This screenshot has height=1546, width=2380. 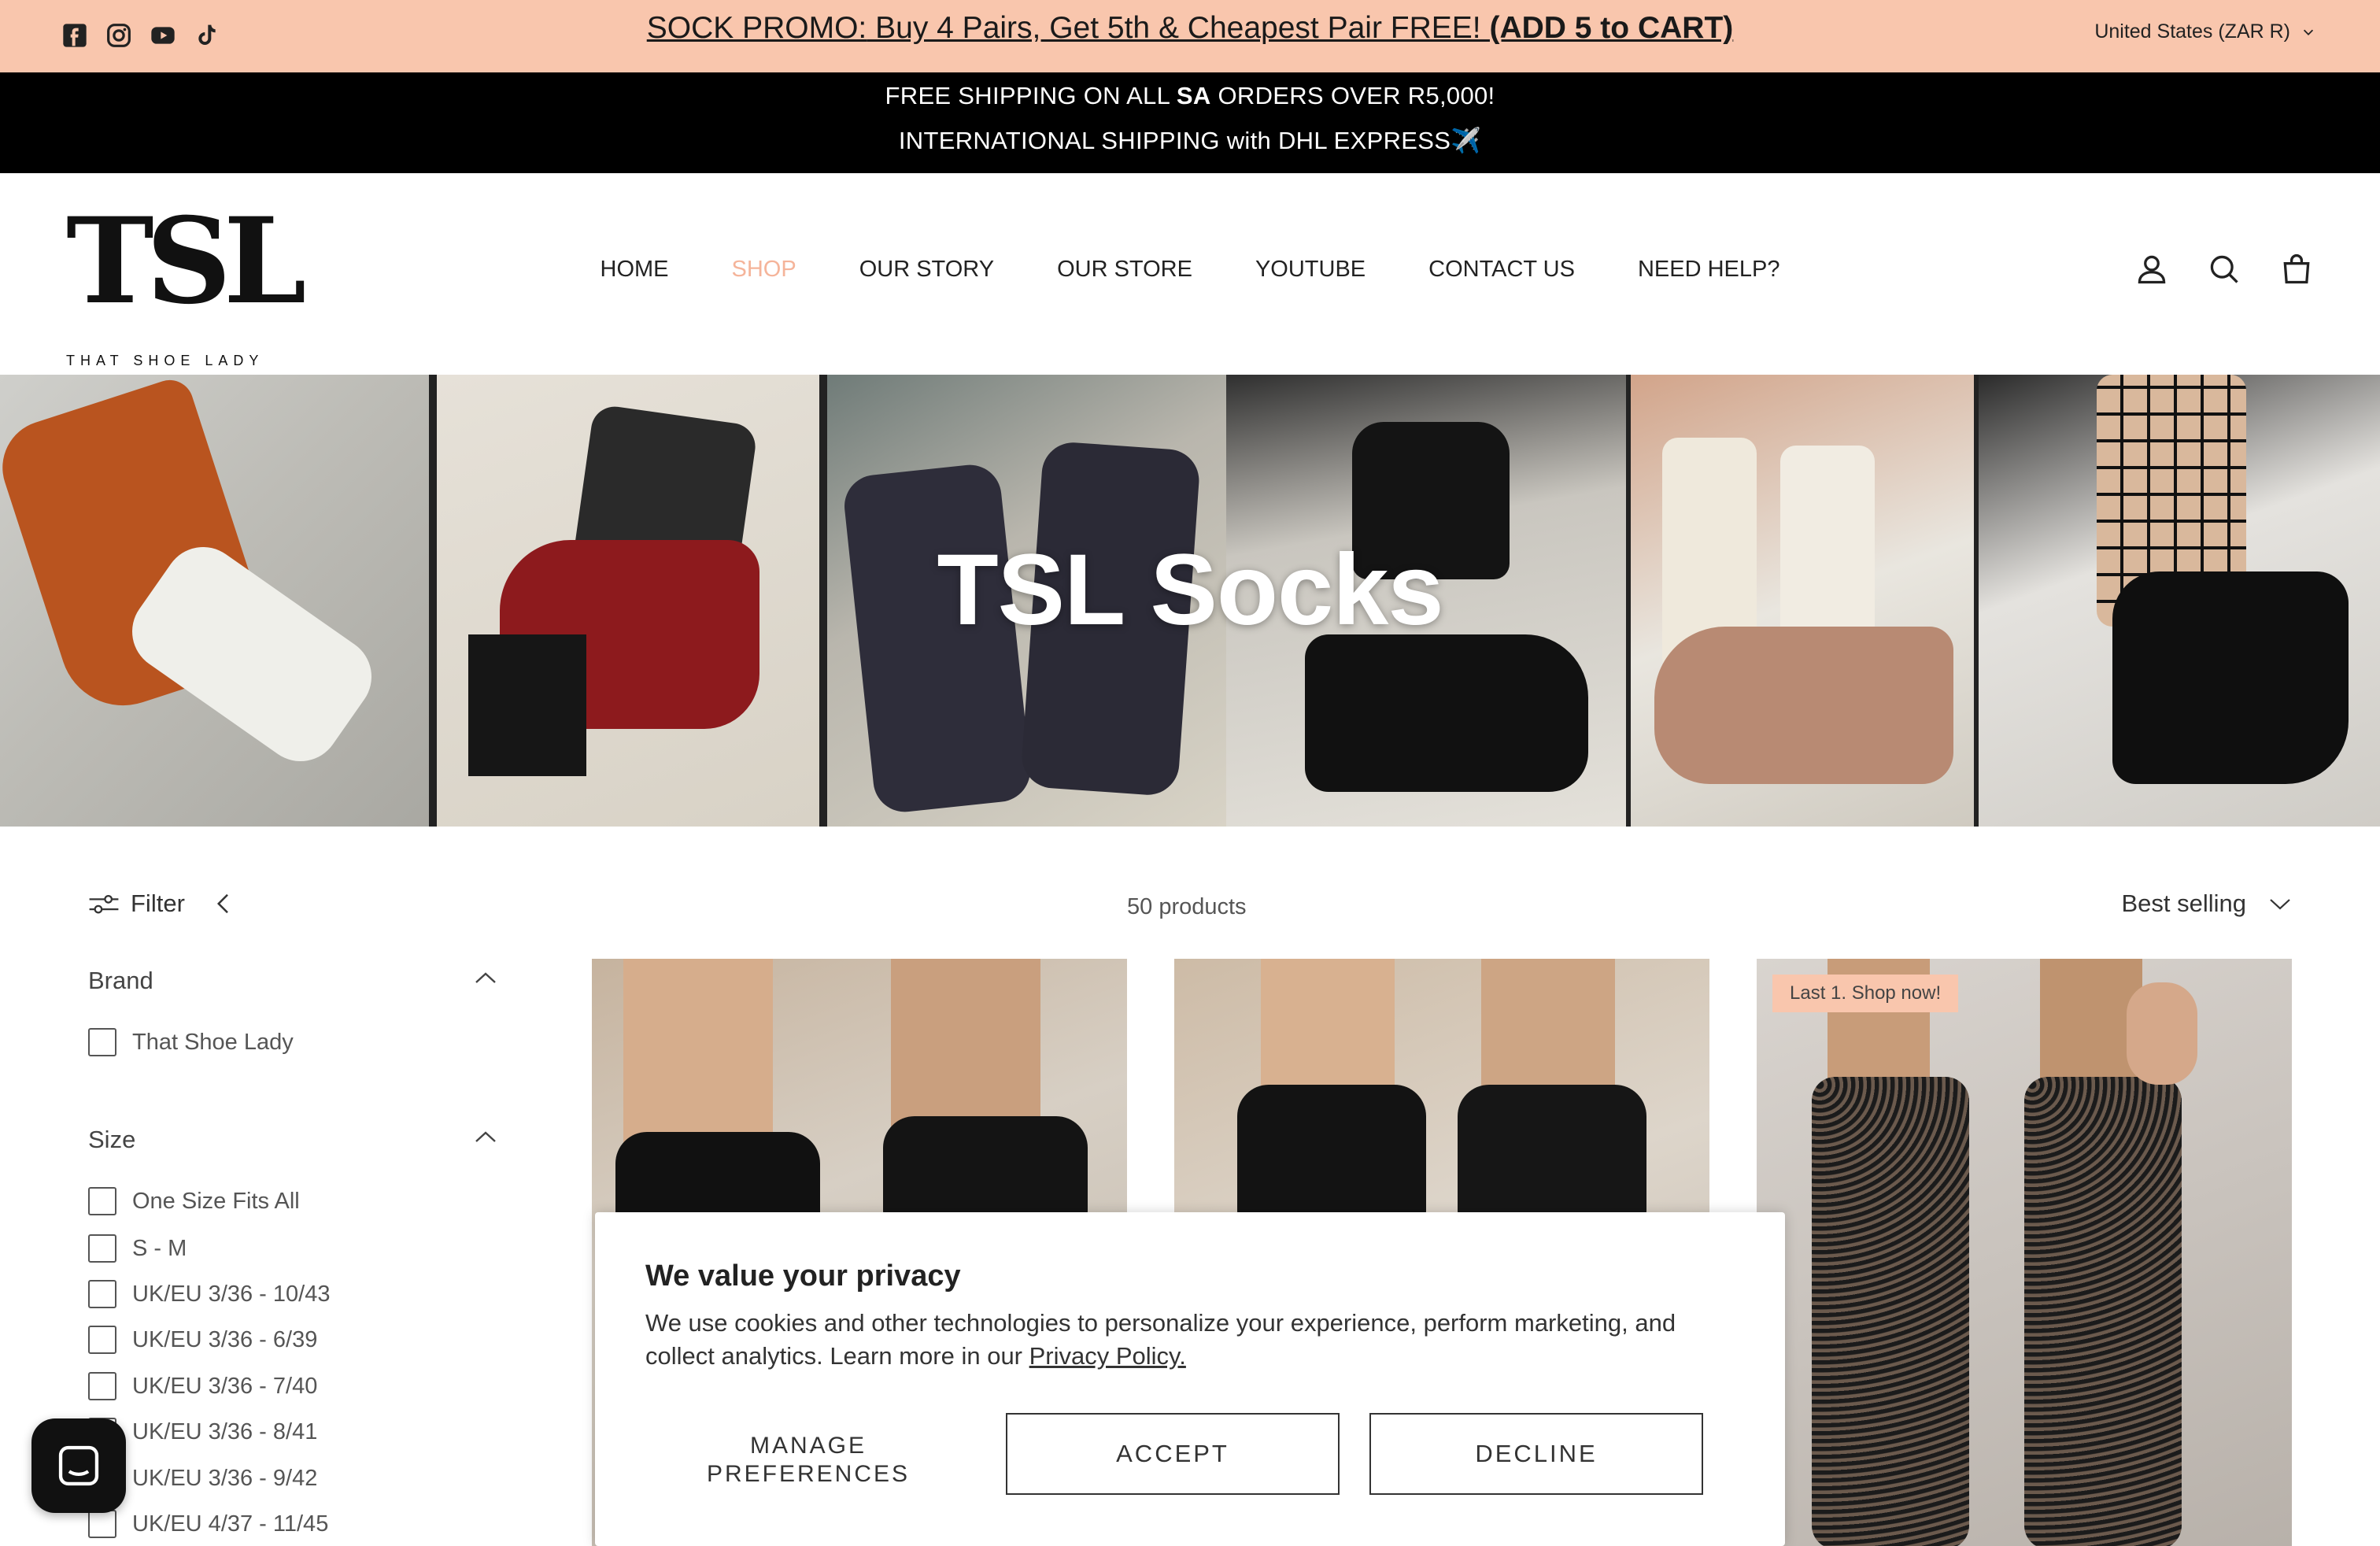 I want to click on product-count: 50 products, so click(x=1187, y=907).